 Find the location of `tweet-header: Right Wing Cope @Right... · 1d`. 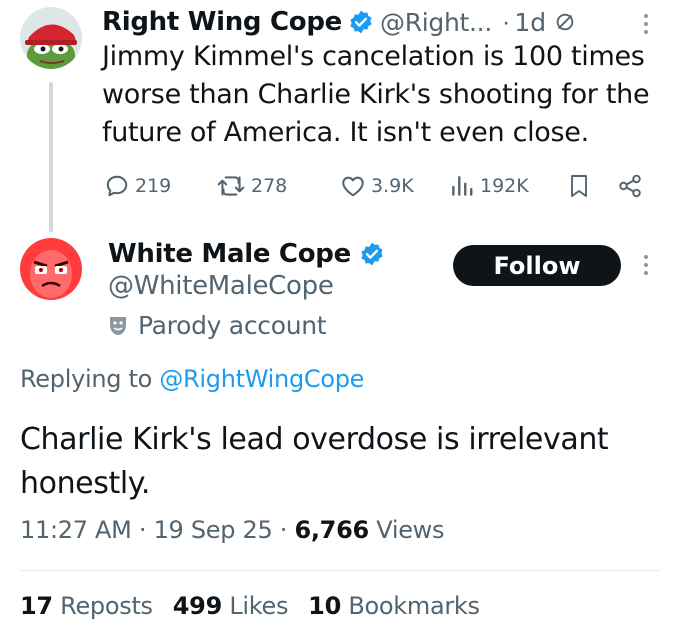

tweet-header: Right Wing Cope @Right... · 1d is located at coordinates (339, 22).